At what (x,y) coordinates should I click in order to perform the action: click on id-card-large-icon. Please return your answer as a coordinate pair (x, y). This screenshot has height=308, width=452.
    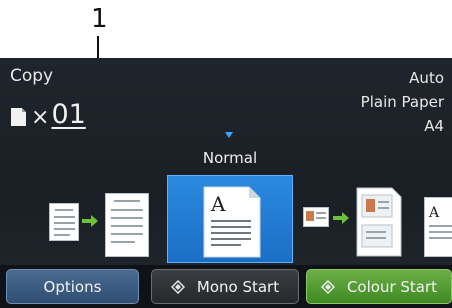
    Looking at the image, I should click on (379, 222).